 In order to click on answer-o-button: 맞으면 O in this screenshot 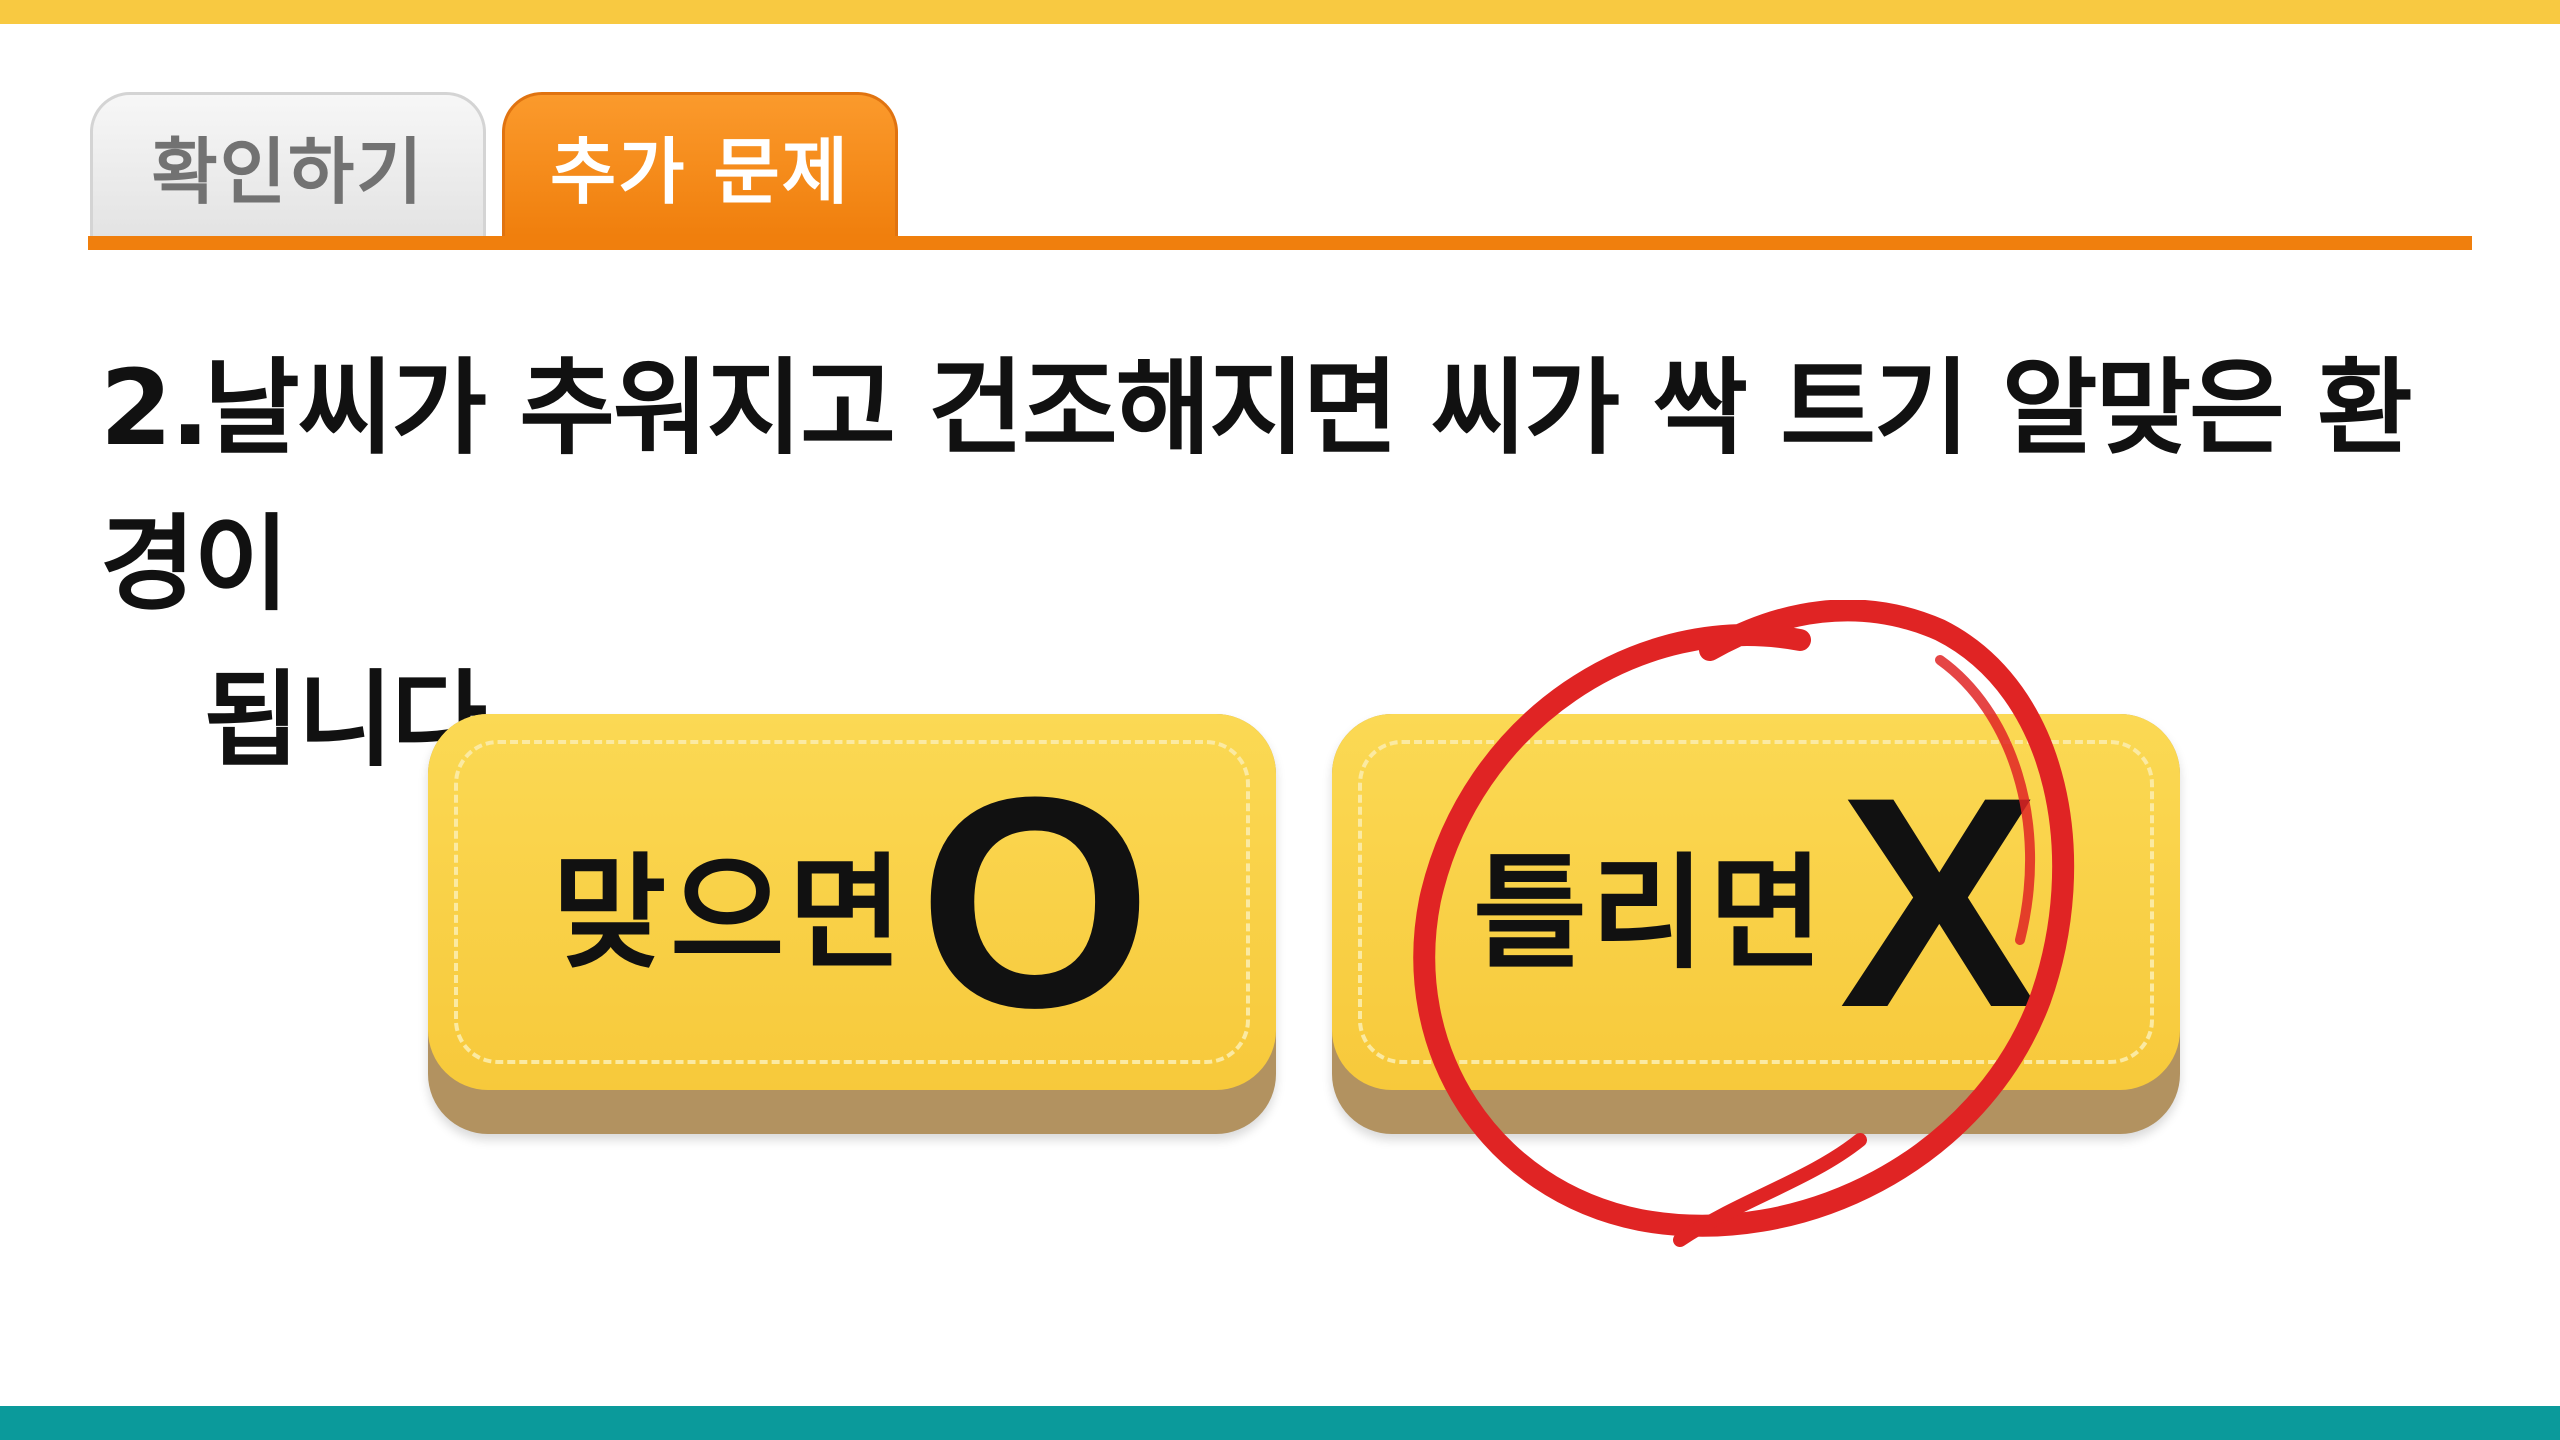, I will do `click(852, 924)`.